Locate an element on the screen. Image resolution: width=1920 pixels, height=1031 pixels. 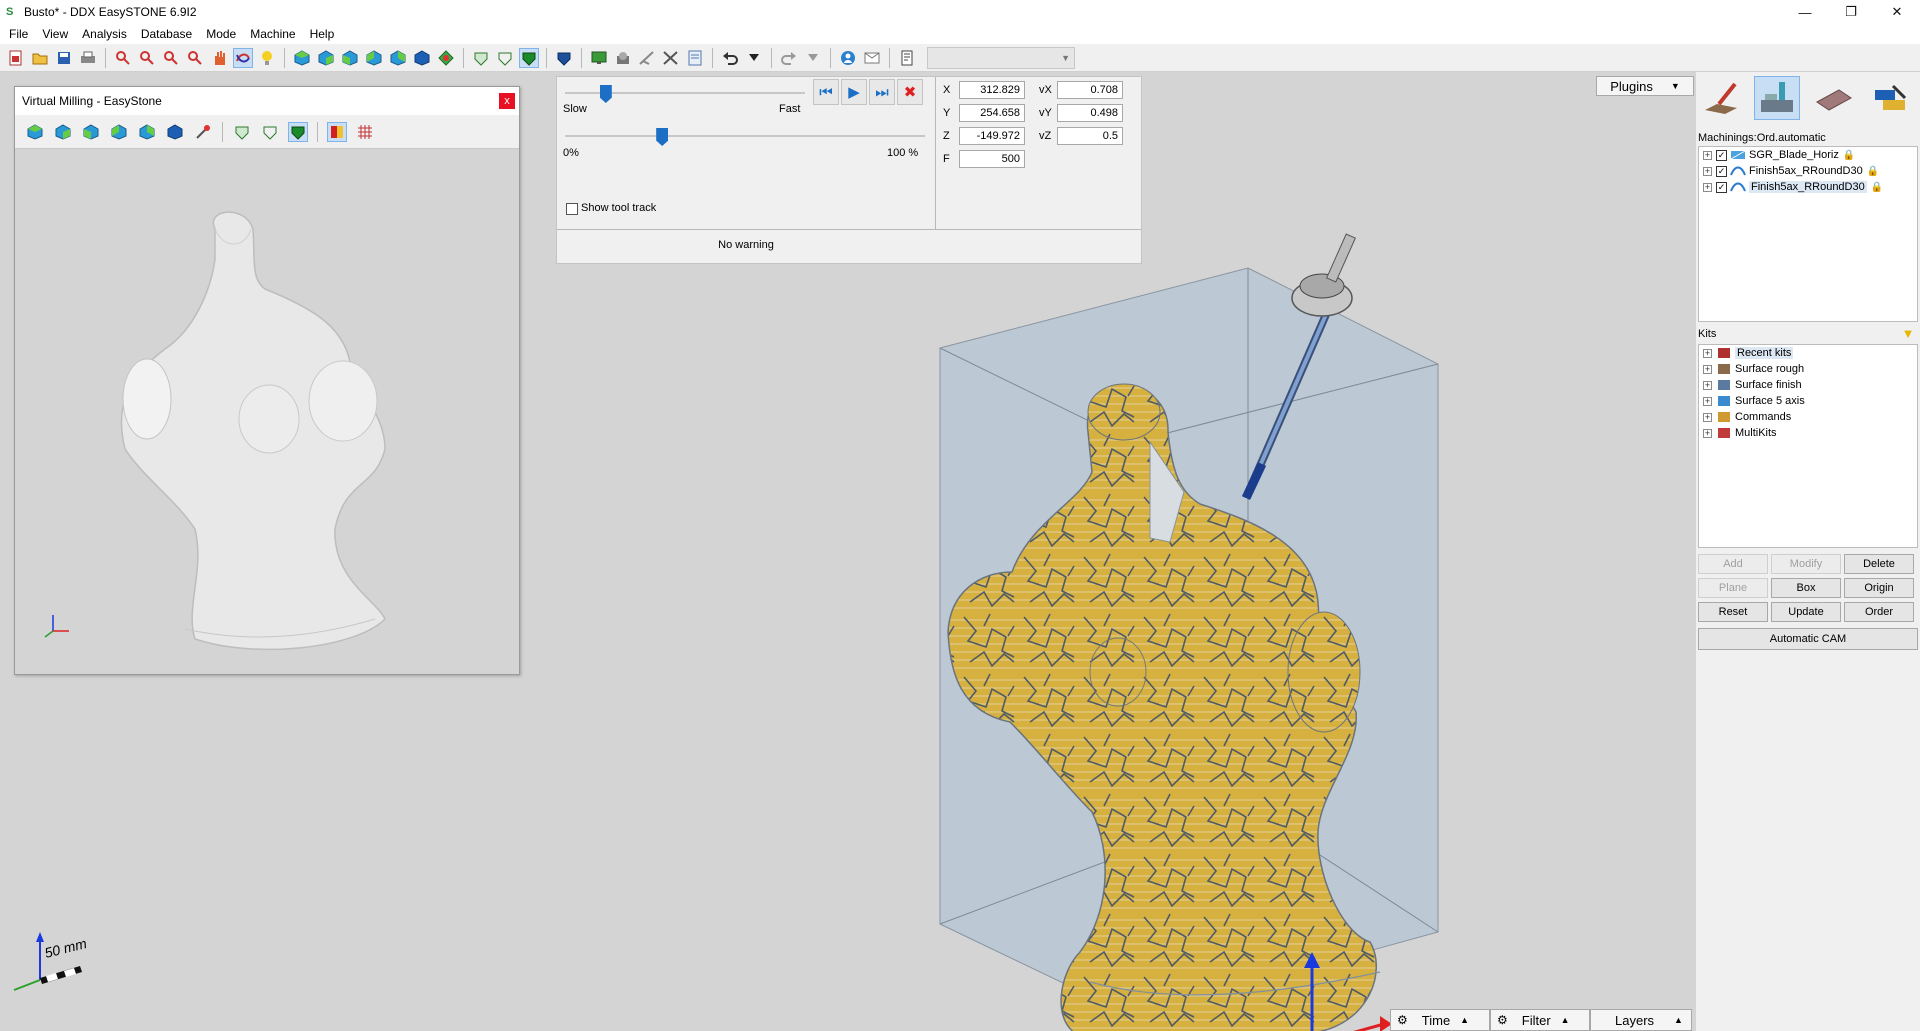
show-tool-track-checkbox is located at coordinates (572, 209).